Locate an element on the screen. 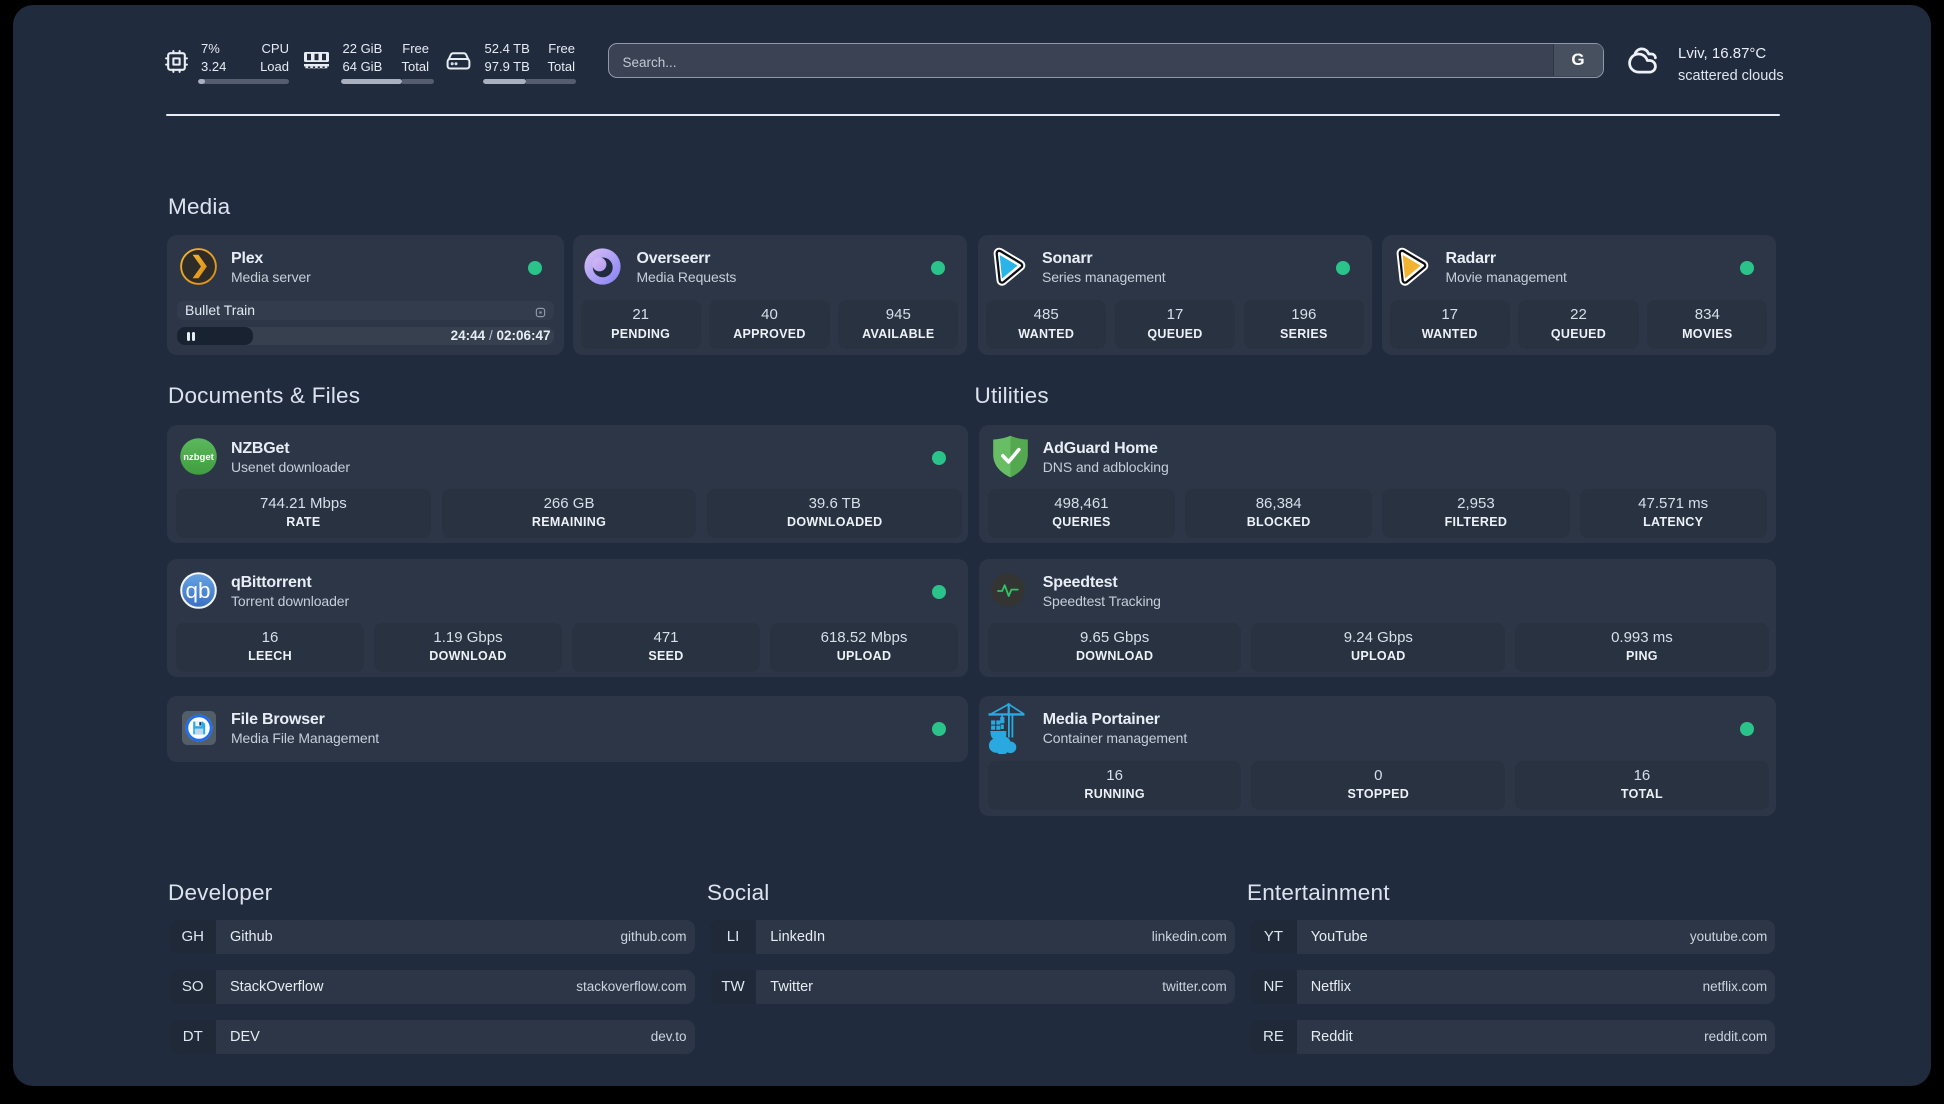 The image size is (1944, 1104). svg-text: qb is located at coordinates (197, 590).